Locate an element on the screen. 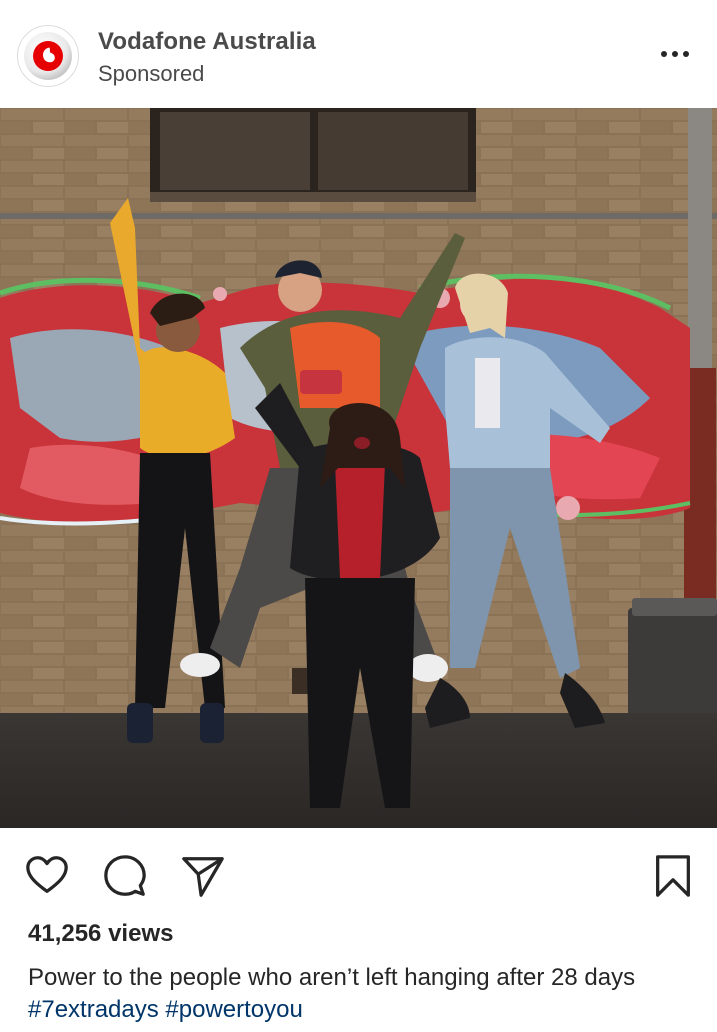  like-button is located at coordinates (47, 876).